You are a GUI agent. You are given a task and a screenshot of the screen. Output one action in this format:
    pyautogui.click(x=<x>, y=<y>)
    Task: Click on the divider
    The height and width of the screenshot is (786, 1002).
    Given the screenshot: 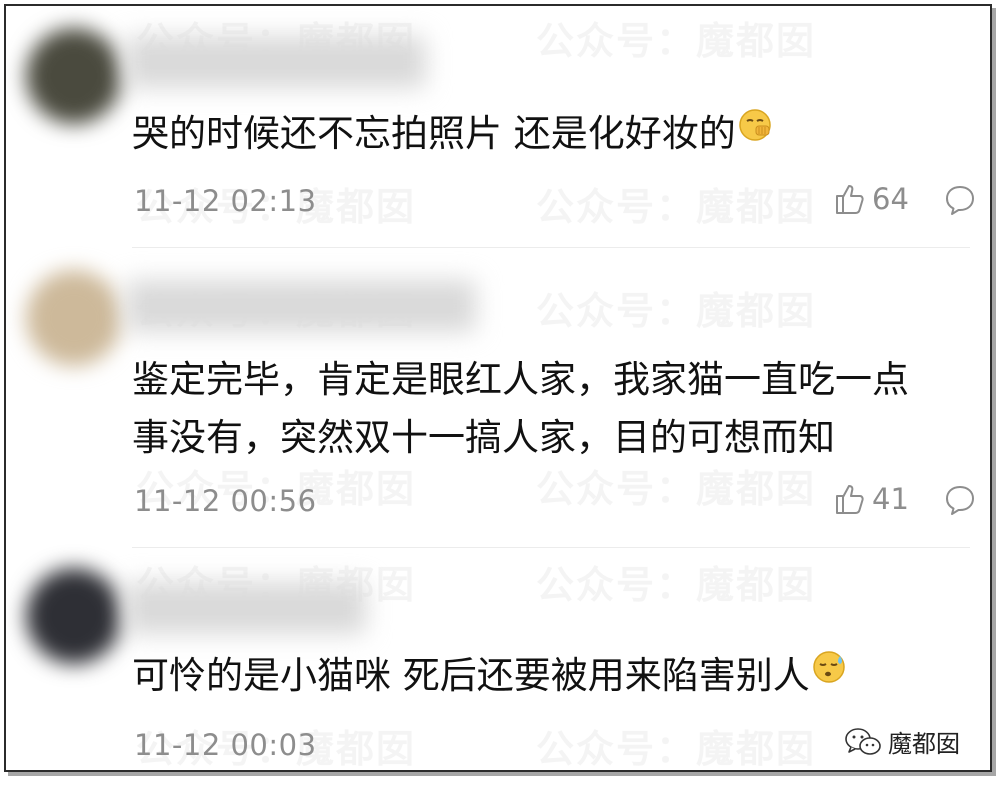 What is the action you would take?
    pyautogui.click(x=551, y=247)
    